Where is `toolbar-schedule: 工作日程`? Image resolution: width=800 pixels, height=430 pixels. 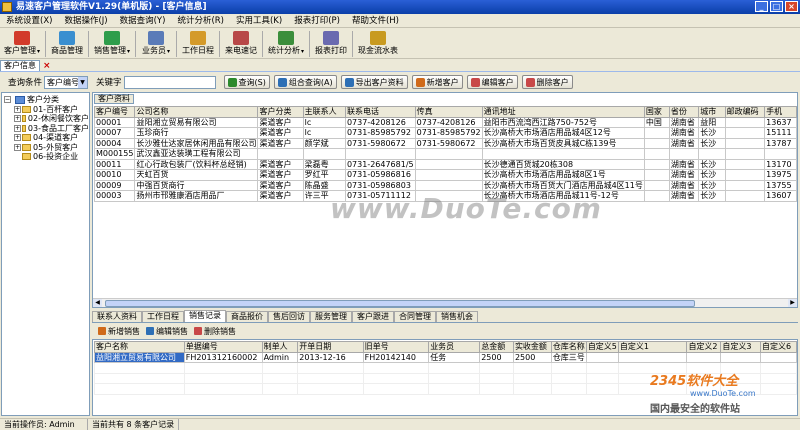
toolbar-schedule: 工作日程 is located at coordinates (198, 44).